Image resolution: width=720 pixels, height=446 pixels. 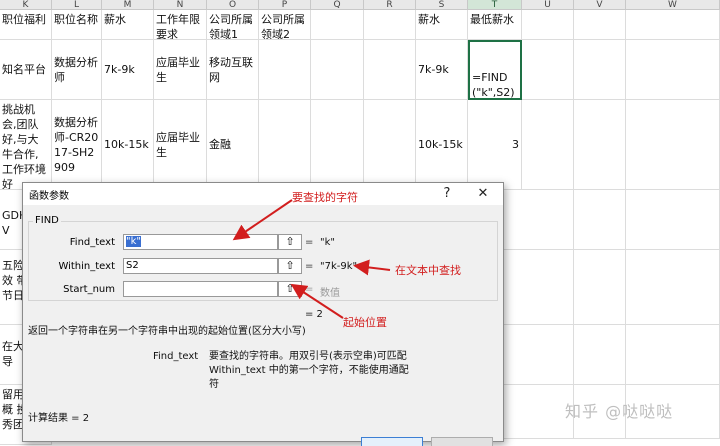 I want to click on cell-n2: 应届毕业生, so click(x=180, y=70).